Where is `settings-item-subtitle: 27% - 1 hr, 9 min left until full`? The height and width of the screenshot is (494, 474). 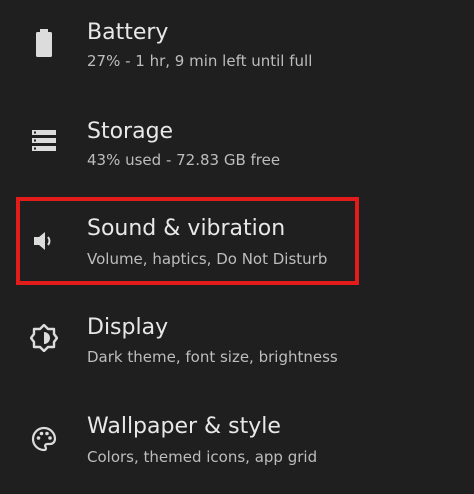
settings-item-subtitle: 27% - 1 hr, 9 min left until full is located at coordinates (200, 61).